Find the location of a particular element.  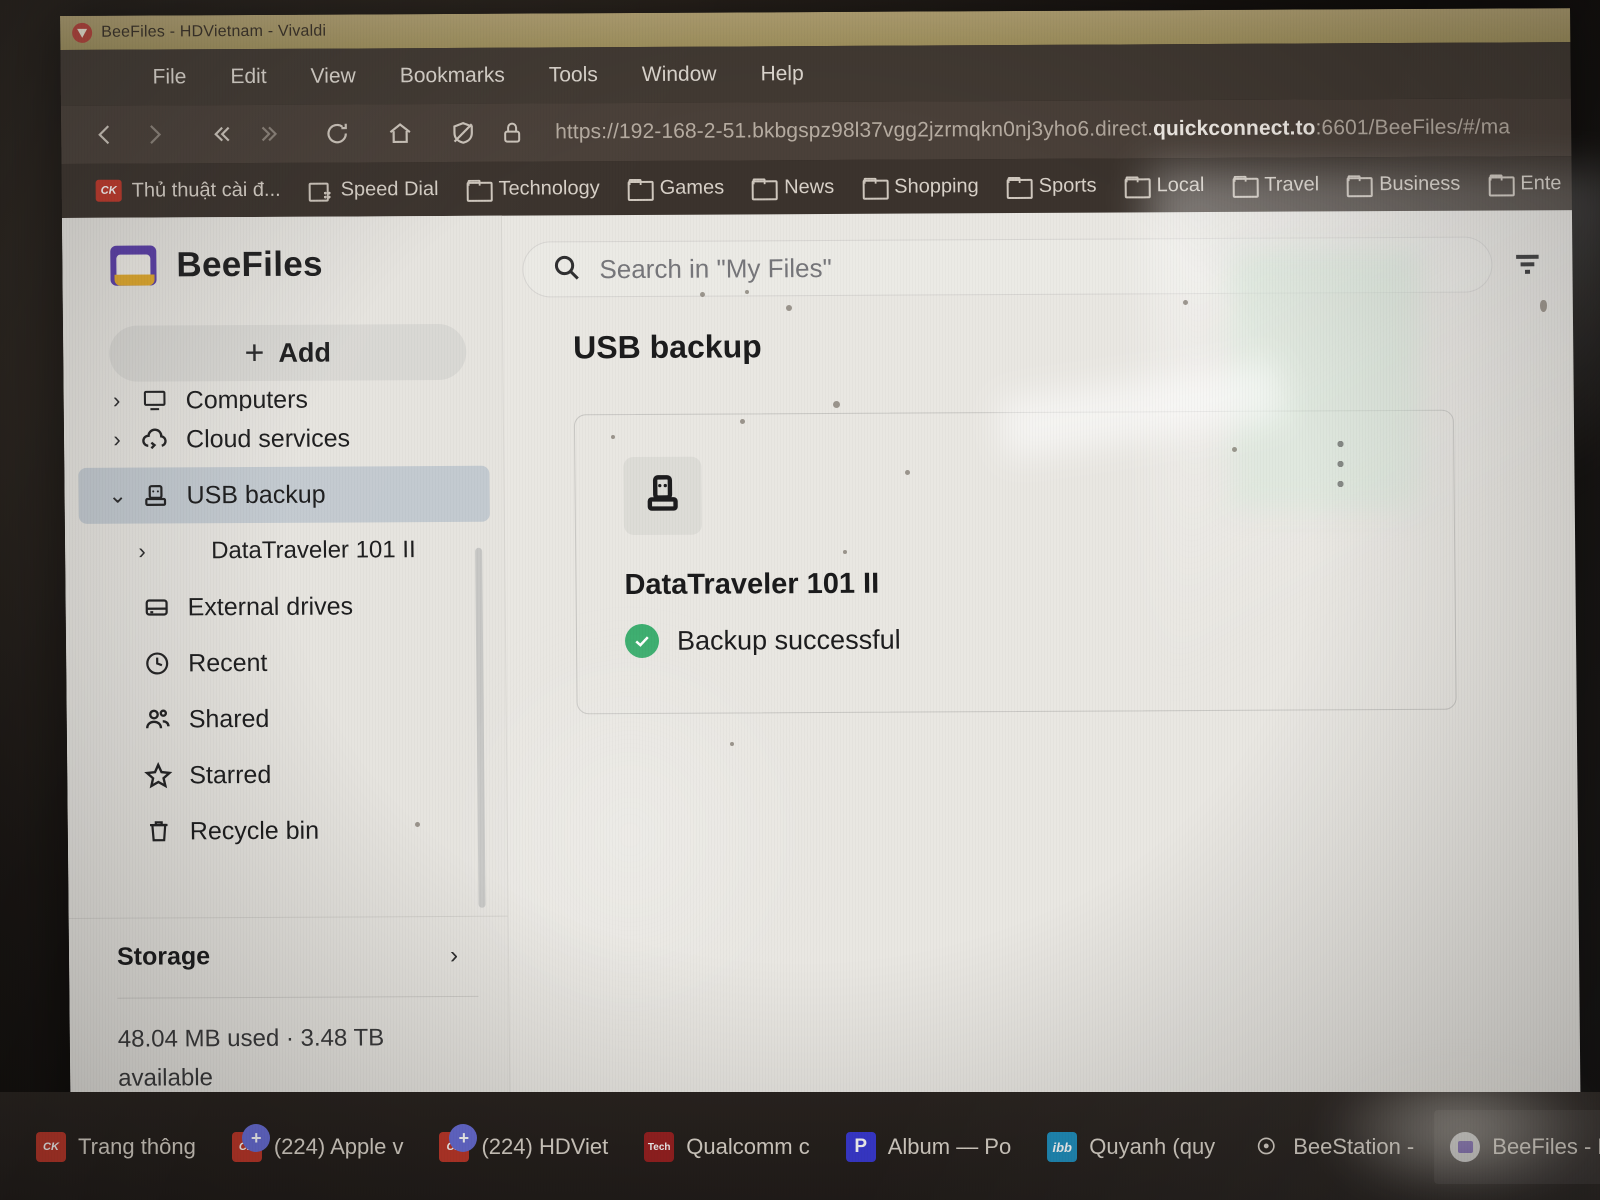

taskbar-item-album: P Album — Po is located at coordinates (929, 1147).